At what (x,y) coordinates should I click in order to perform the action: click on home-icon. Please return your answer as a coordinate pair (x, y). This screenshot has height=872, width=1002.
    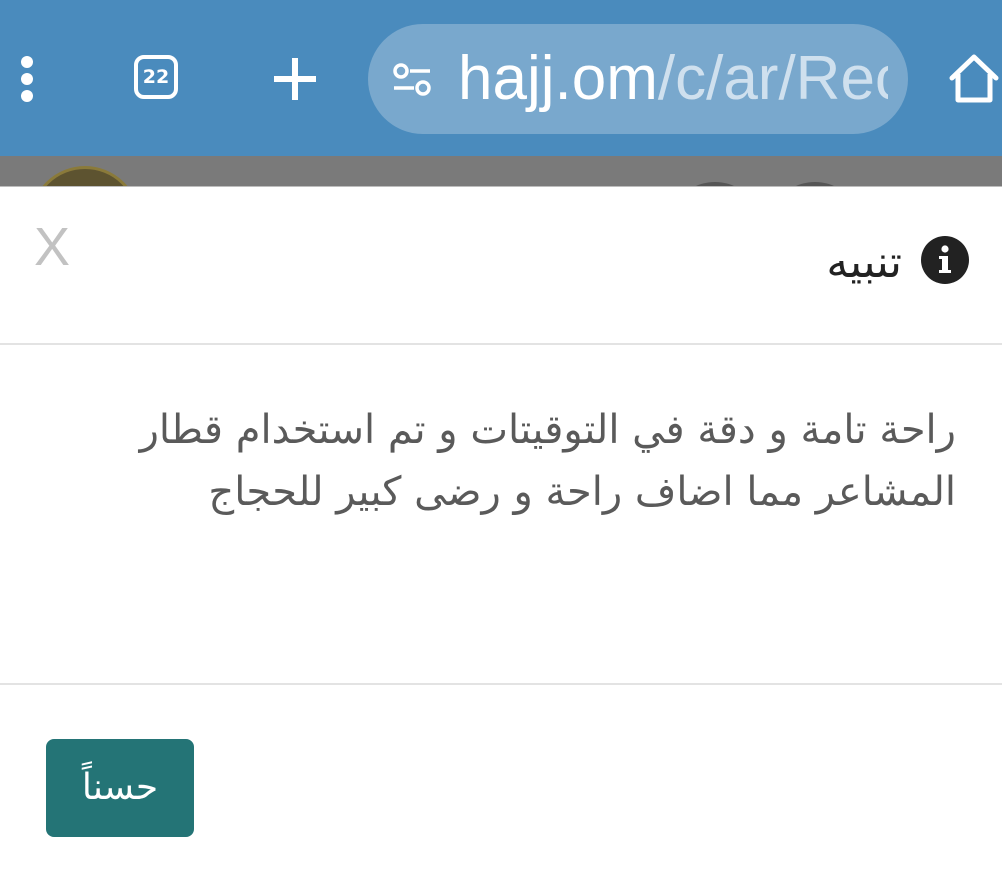
    Looking at the image, I should click on (974, 78).